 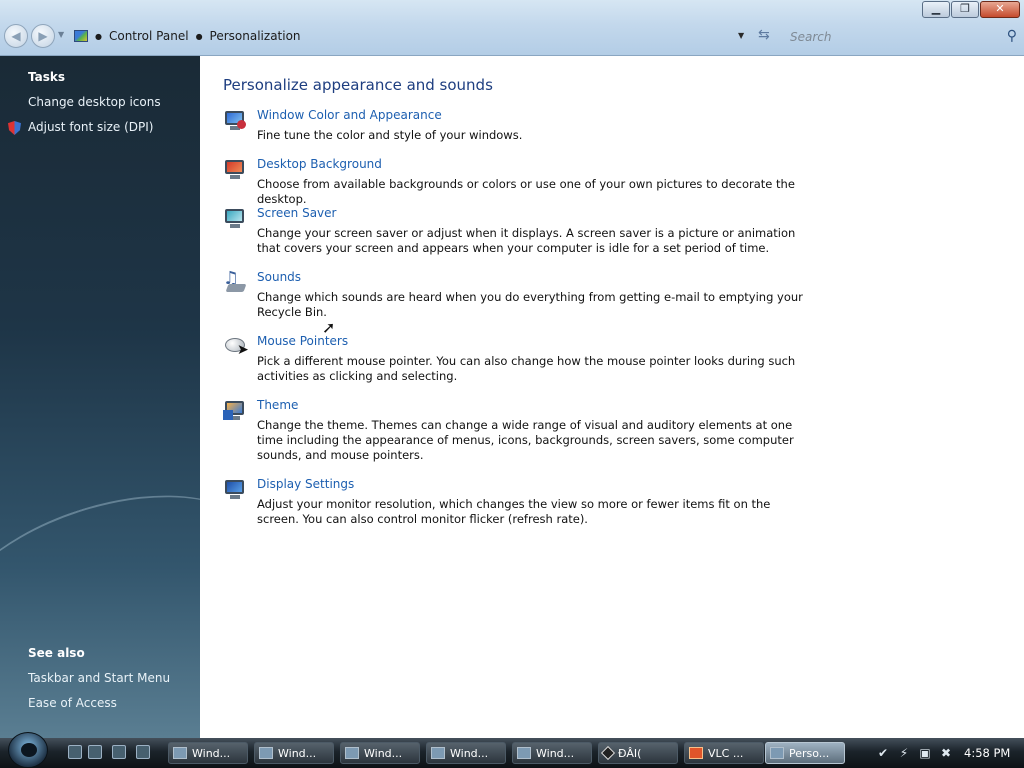 I want to click on antivirus-icon: ⚡, so click(x=904, y=753).